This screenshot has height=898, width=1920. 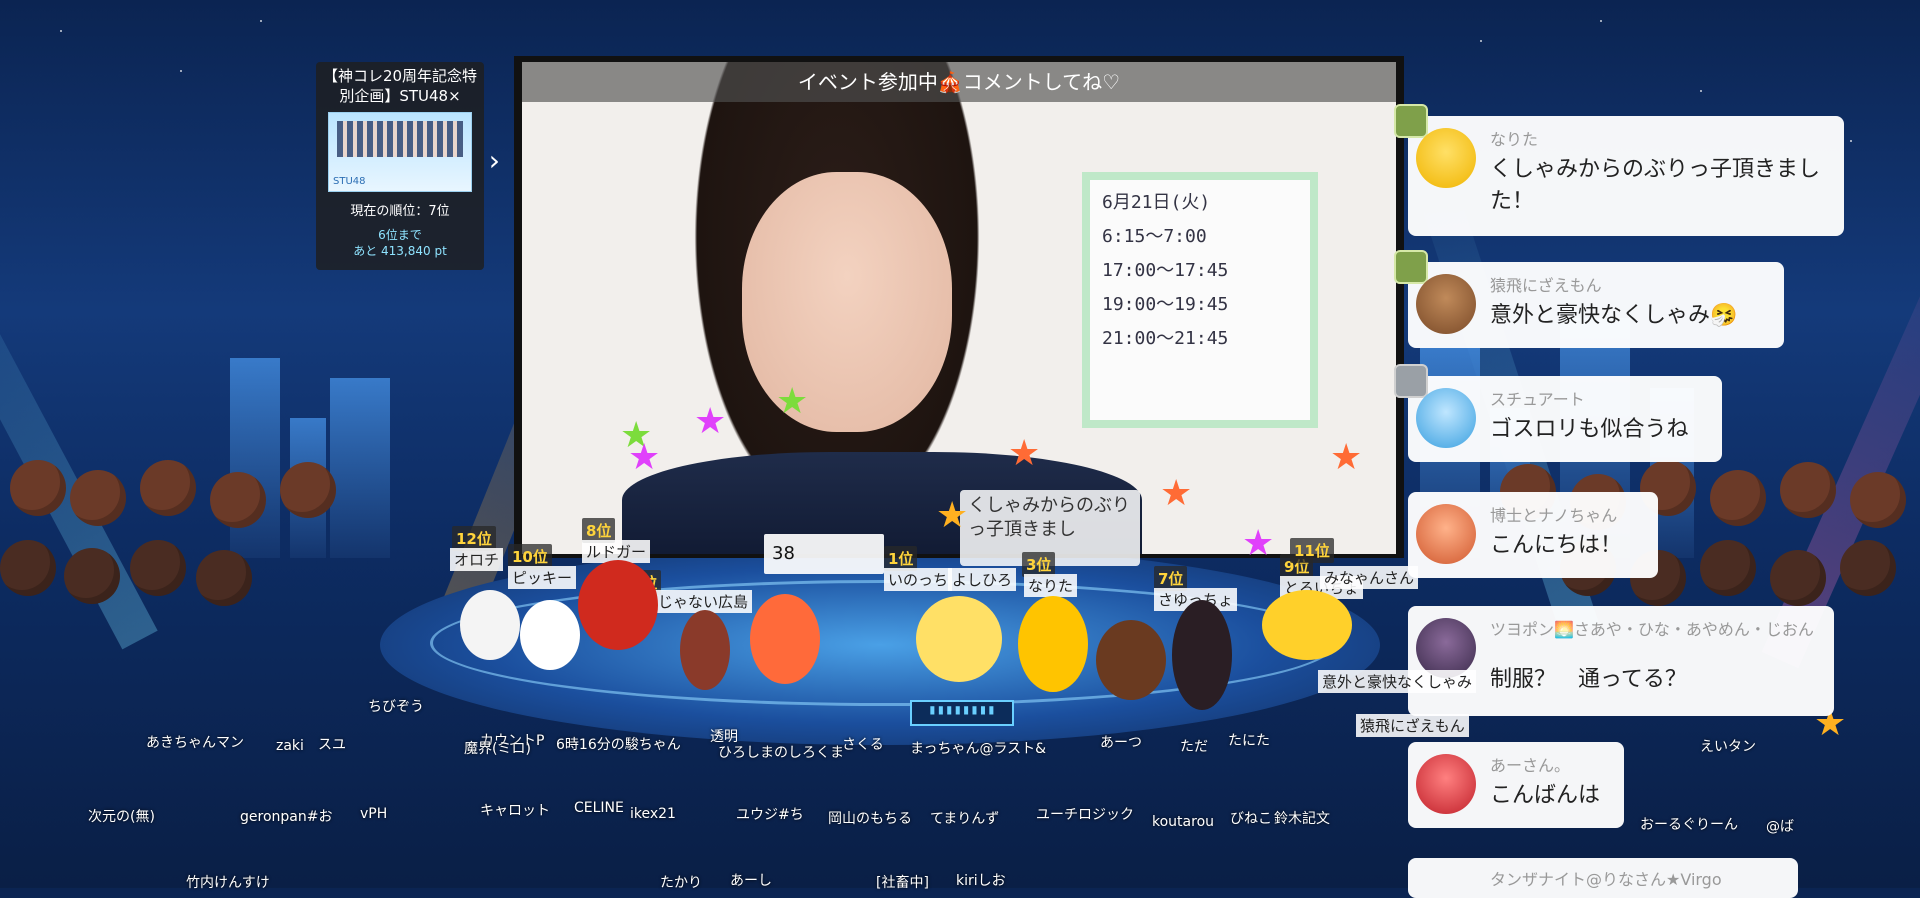 I want to click on stage-user-name: 猿飛にざえもん, so click(x=1412, y=725).